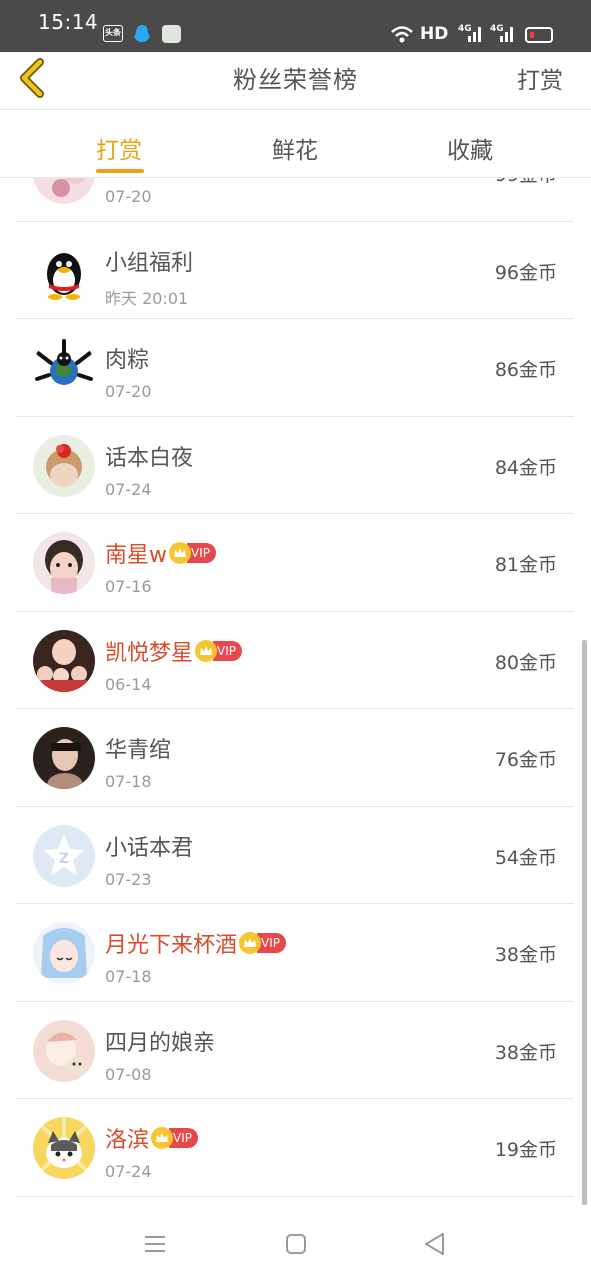 Image resolution: width=591 pixels, height=1280 pixels. I want to click on user-name: 肉粽, so click(127, 360).